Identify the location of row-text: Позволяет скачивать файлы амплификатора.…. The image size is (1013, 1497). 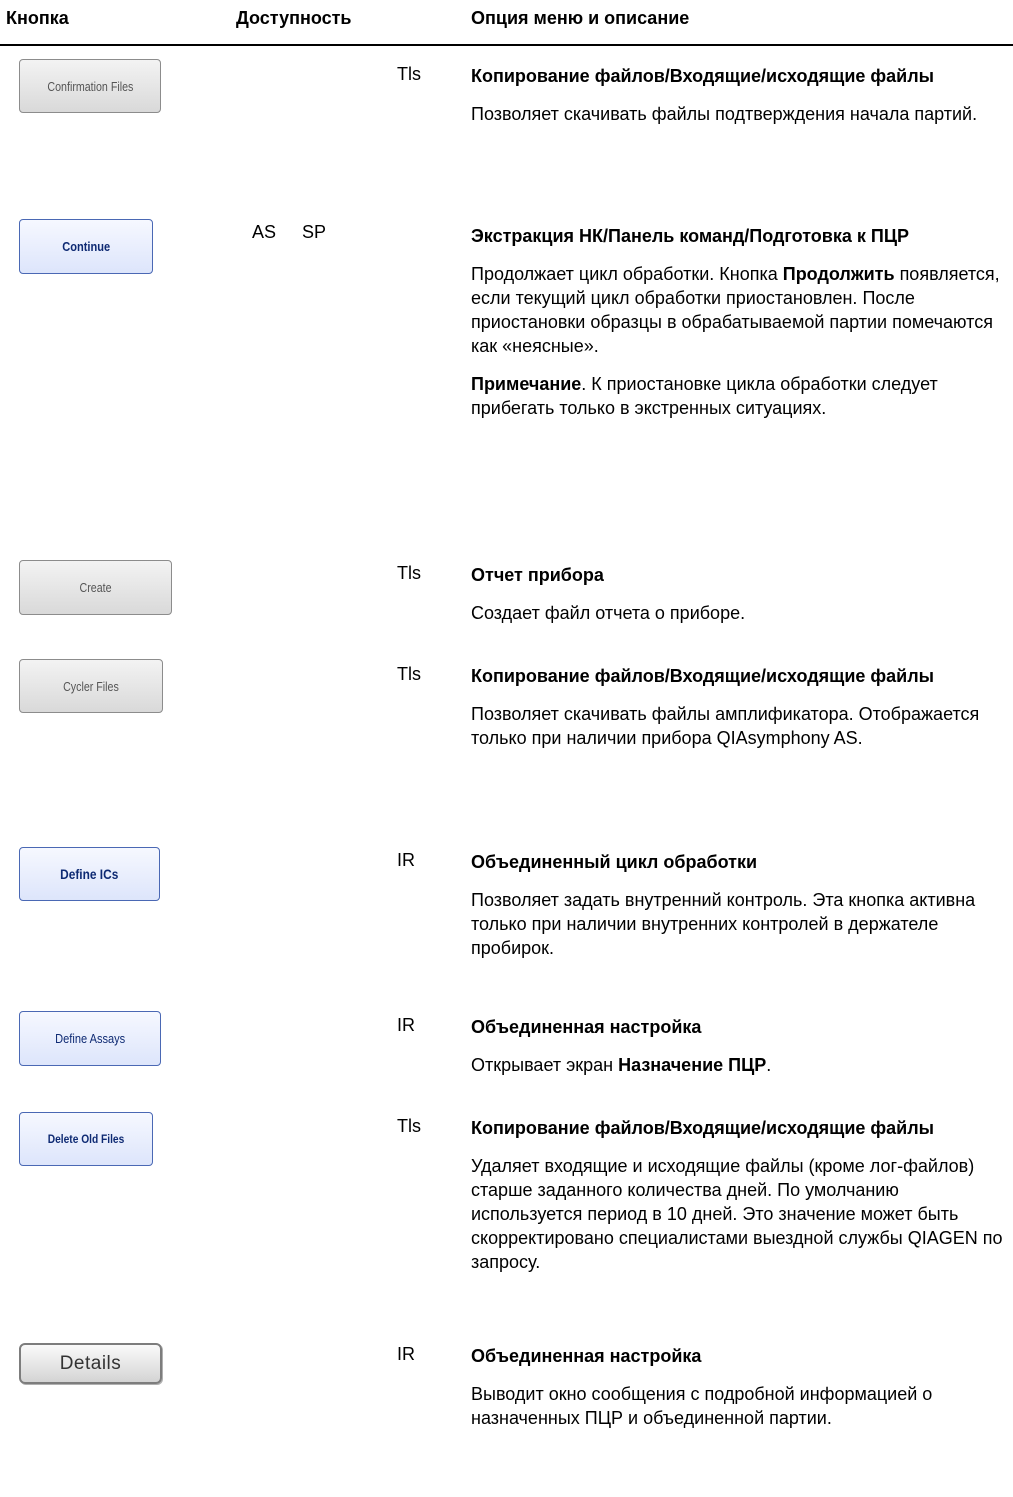
(725, 726).